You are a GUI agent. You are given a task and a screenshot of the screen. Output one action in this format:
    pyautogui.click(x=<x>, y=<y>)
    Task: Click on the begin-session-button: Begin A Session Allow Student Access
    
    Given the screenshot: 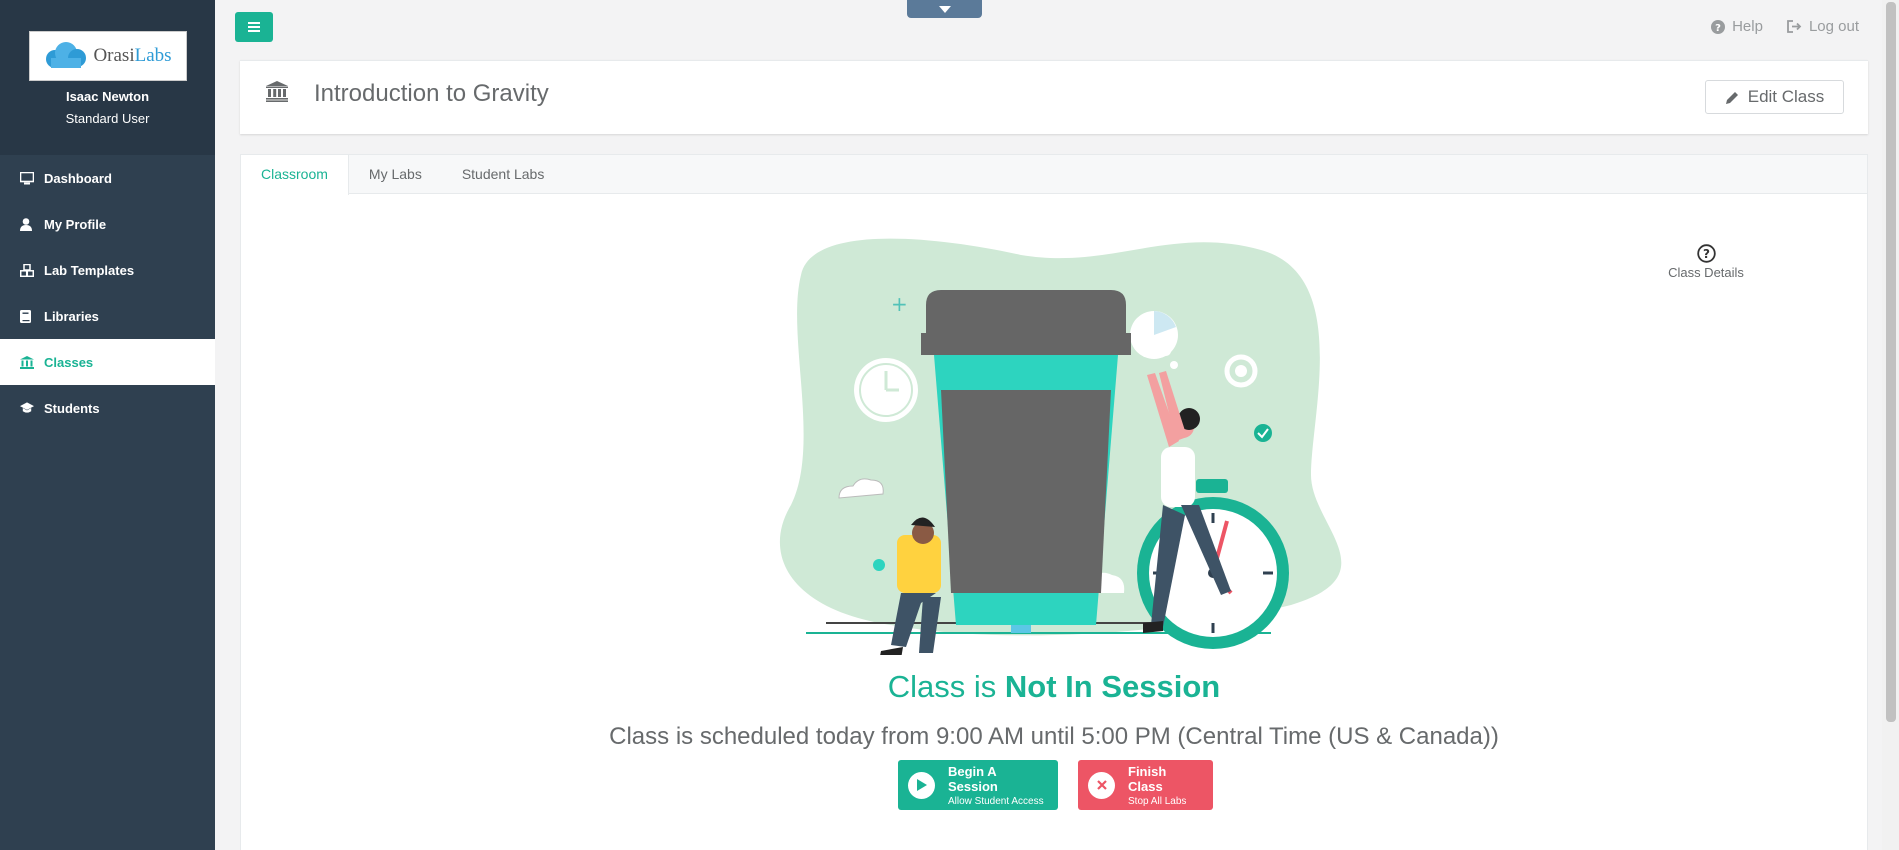 What is the action you would take?
    pyautogui.click(x=978, y=785)
    